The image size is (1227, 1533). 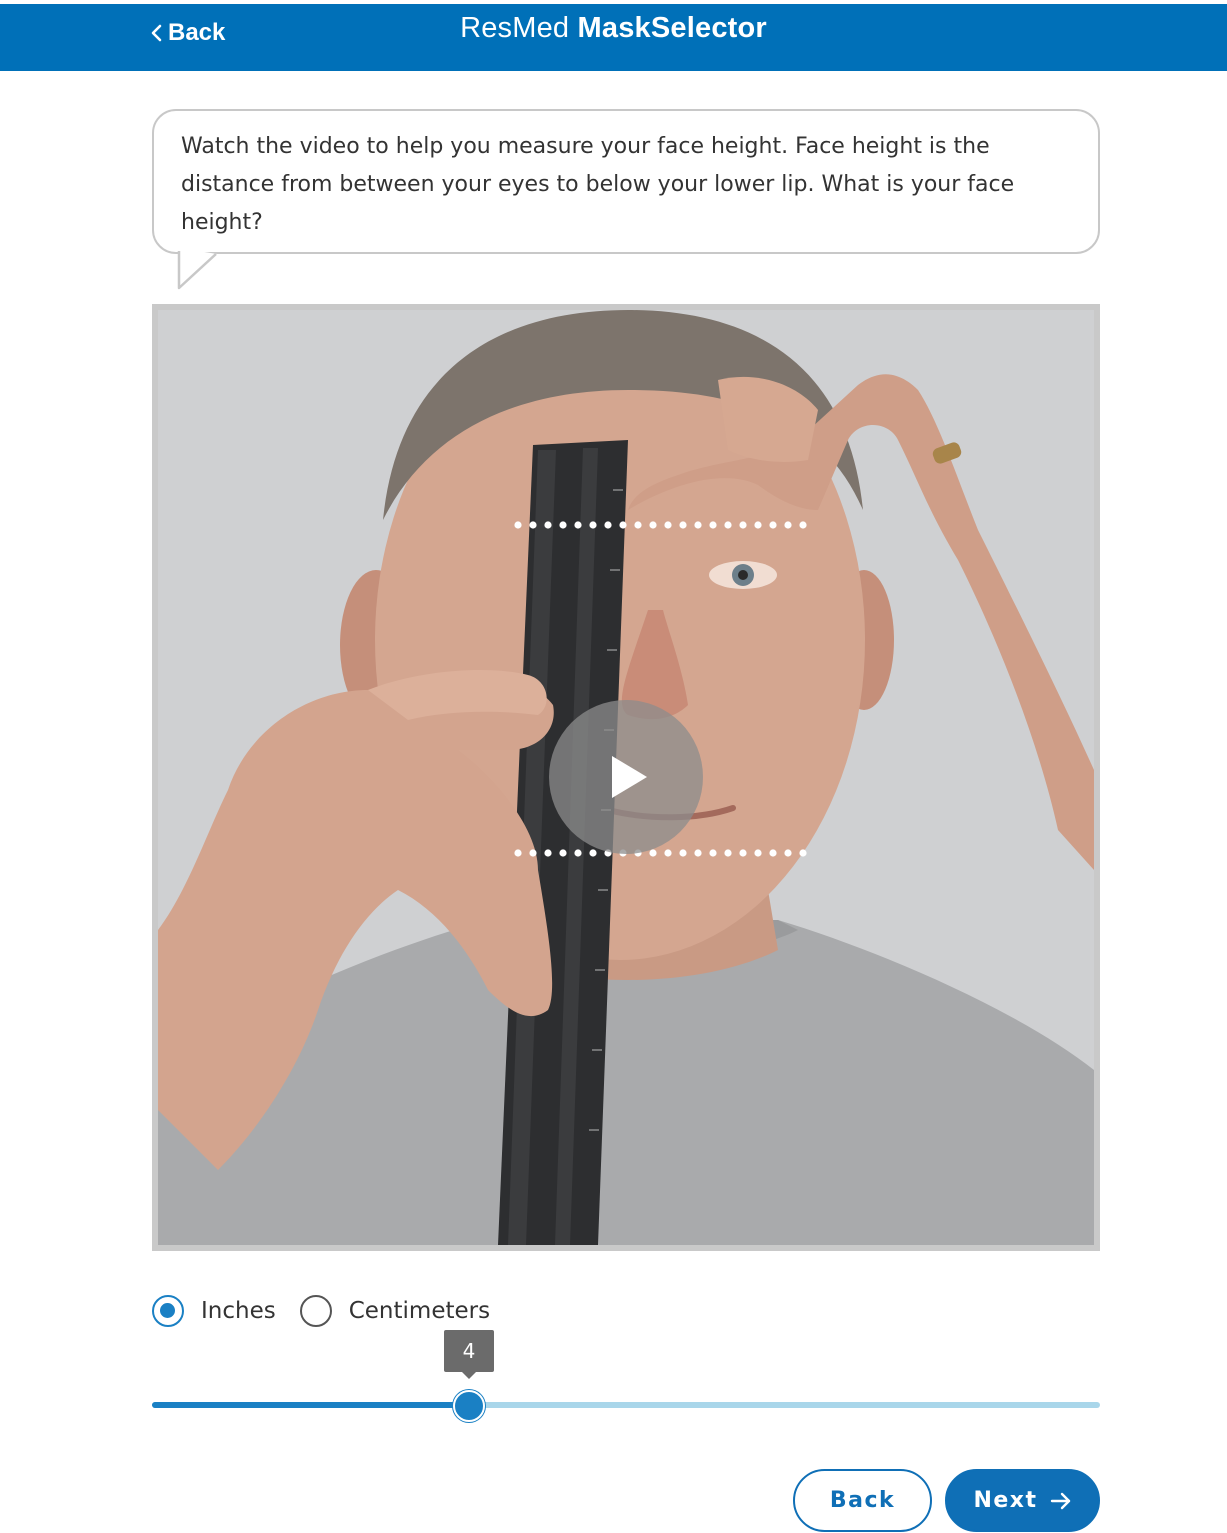 What do you see at coordinates (315, 1311) in the screenshot?
I see `radio-centimeters` at bounding box center [315, 1311].